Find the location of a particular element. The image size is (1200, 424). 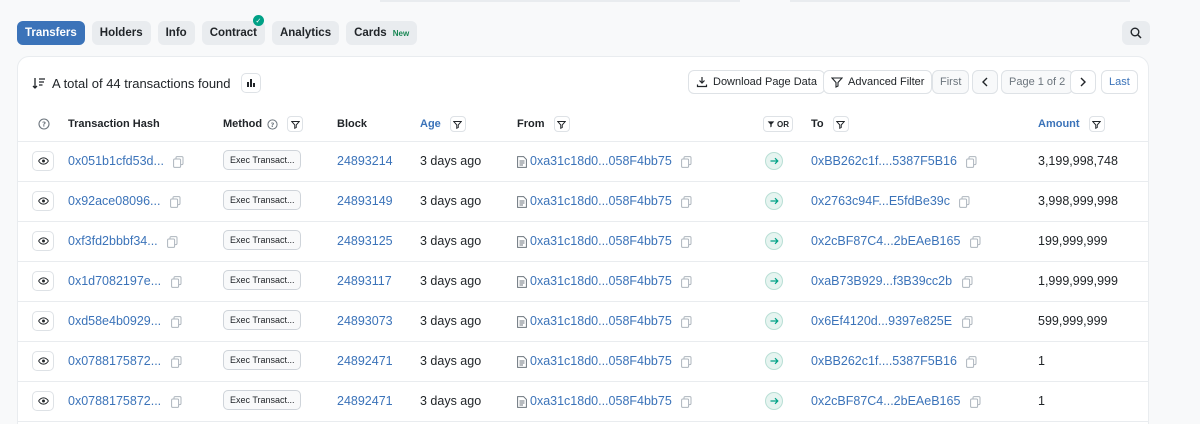

prev-page-button is located at coordinates (985, 82).